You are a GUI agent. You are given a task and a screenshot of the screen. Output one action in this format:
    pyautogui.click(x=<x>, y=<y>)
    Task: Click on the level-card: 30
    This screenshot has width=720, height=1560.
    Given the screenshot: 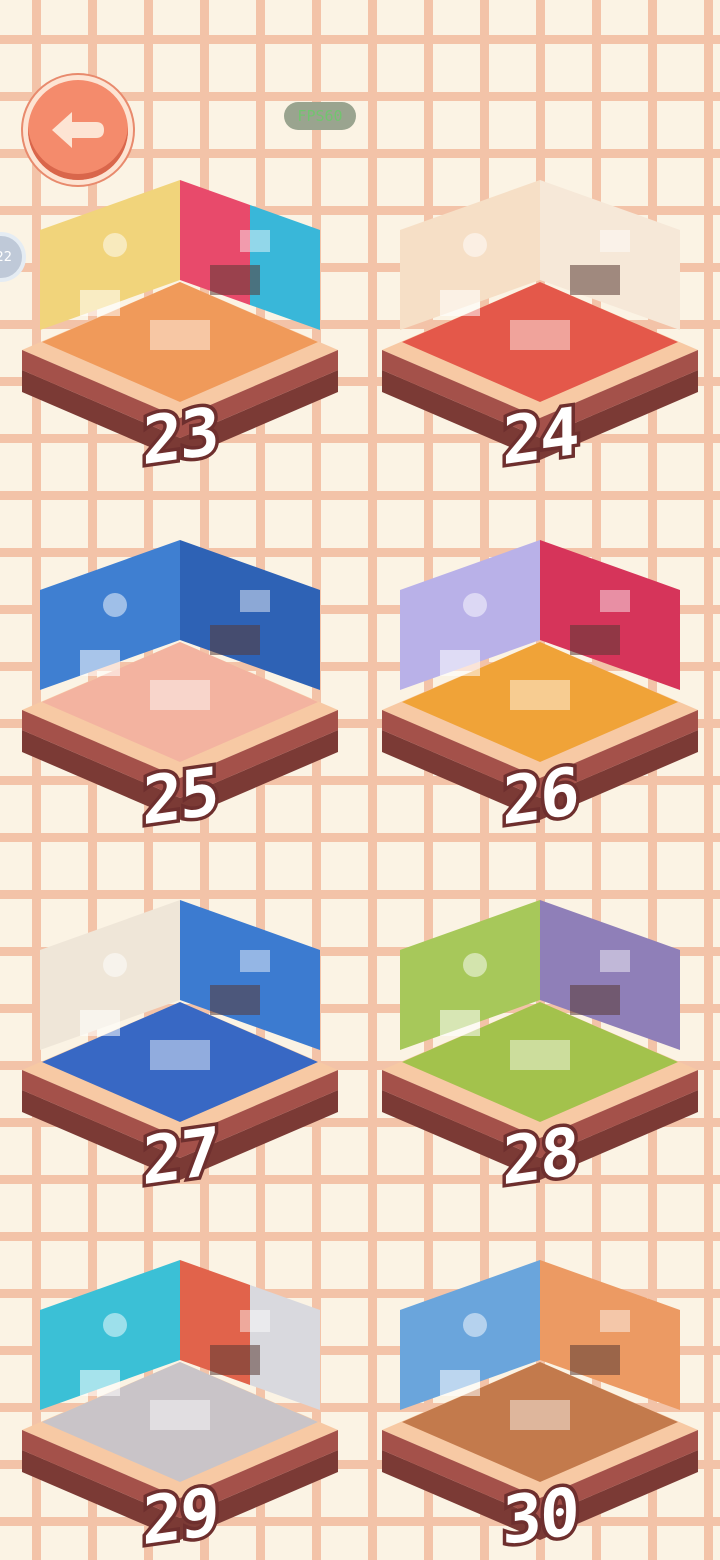 What is the action you would take?
    pyautogui.click(x=540, y=1405)
    